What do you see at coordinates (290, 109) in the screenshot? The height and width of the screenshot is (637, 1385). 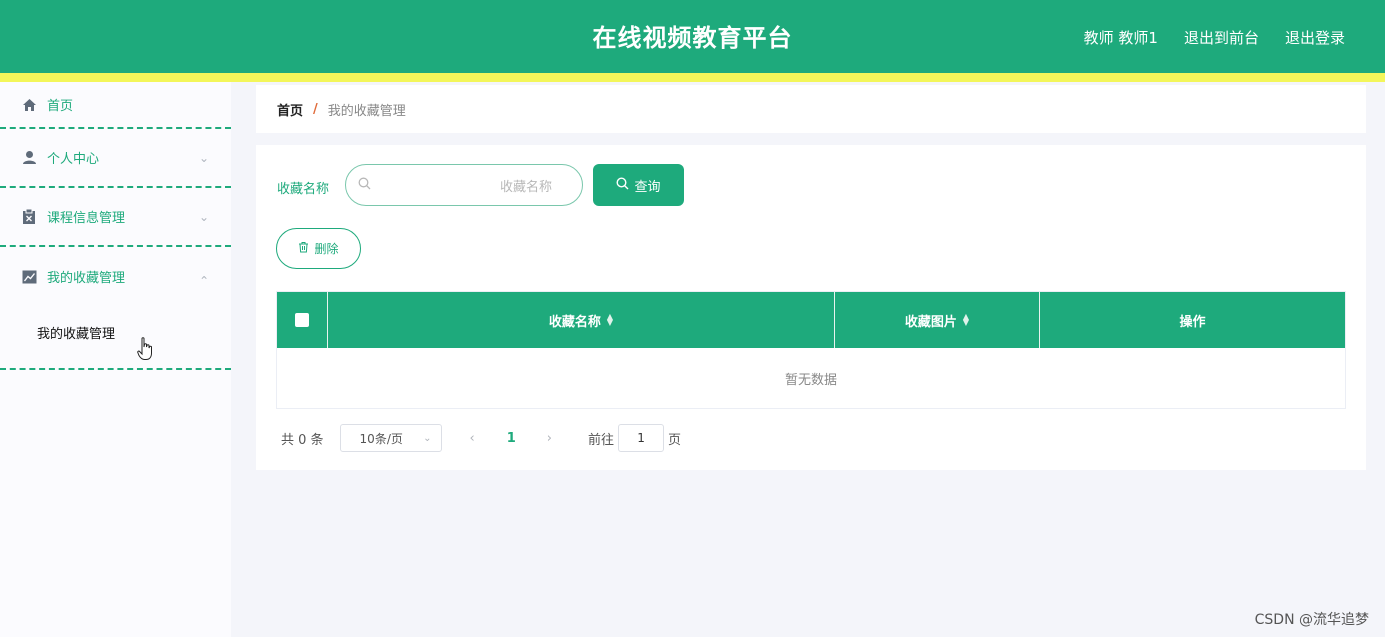 I see `breadcrumb-home: 首页` at bounding box center [290, 109].